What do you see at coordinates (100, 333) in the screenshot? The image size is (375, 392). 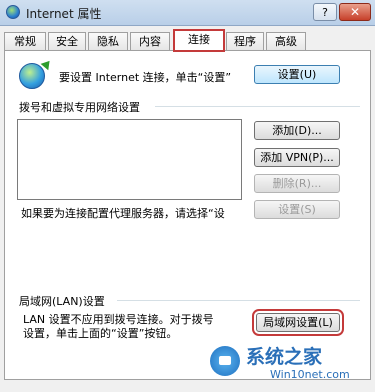 I see `lan-description-line2: 设置，单击上面的“设置”按钮。` at bounding box center [100, 333].